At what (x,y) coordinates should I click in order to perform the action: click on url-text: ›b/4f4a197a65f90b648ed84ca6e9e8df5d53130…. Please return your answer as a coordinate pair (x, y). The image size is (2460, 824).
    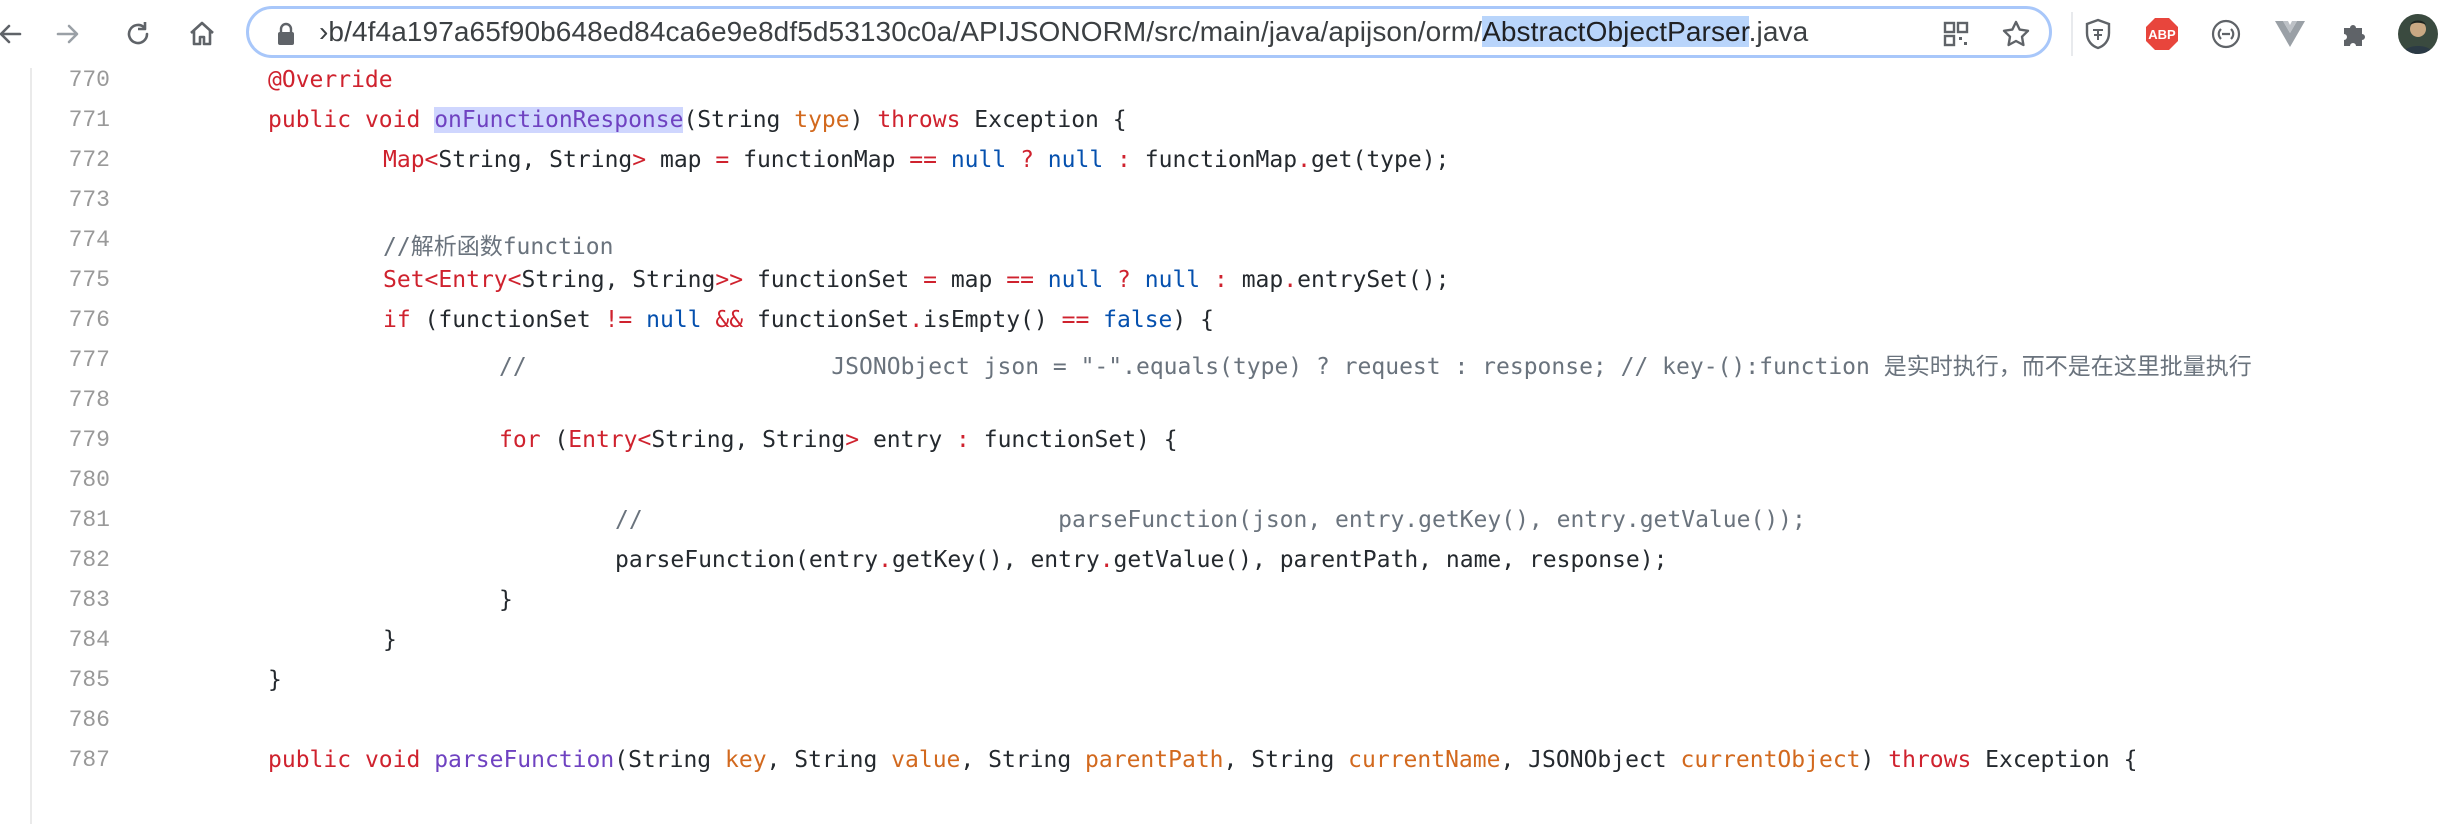
    Looking at the image, I should click on (1063, 32).